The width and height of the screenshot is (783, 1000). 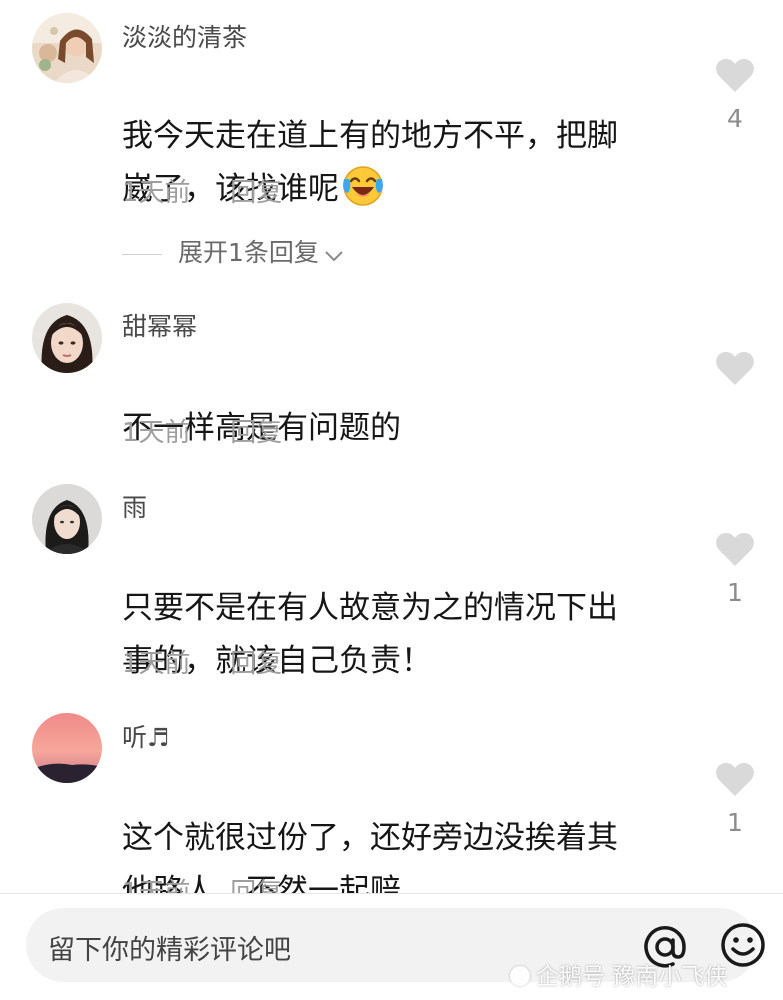 What do you see at coordinates (632, 977) in the screenshot?
I see `watermark-text: 企鹅号 豫南小飞侠` at bounding box center [632, 977].